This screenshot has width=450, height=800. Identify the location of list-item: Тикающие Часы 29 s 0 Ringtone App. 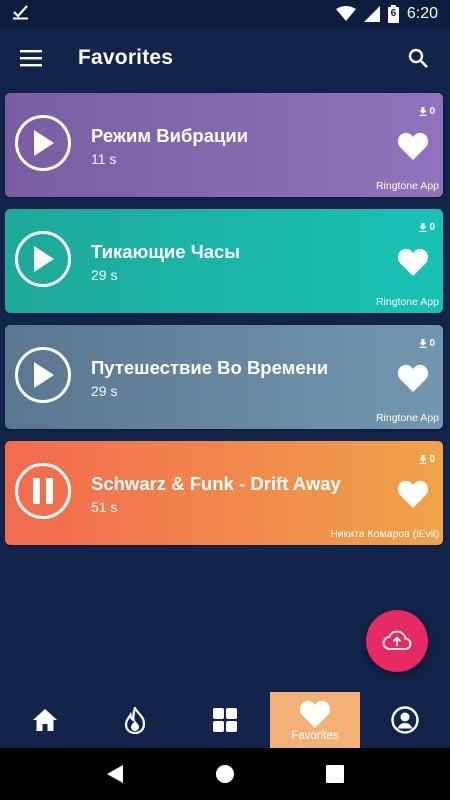
(224, 261).